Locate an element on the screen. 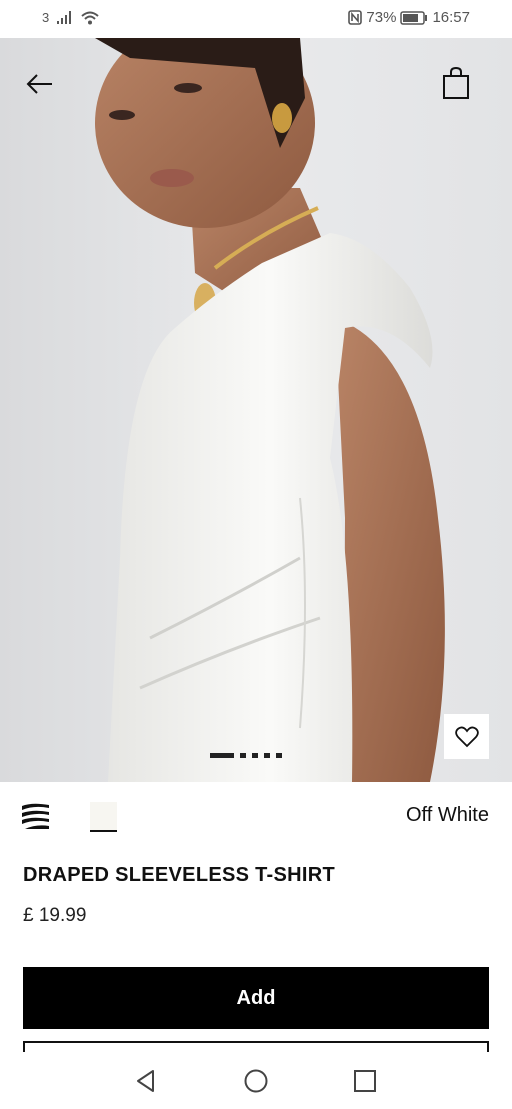 This screenshot has width=512, height=1109. nfc-icon is located at coordinates (355, 17).